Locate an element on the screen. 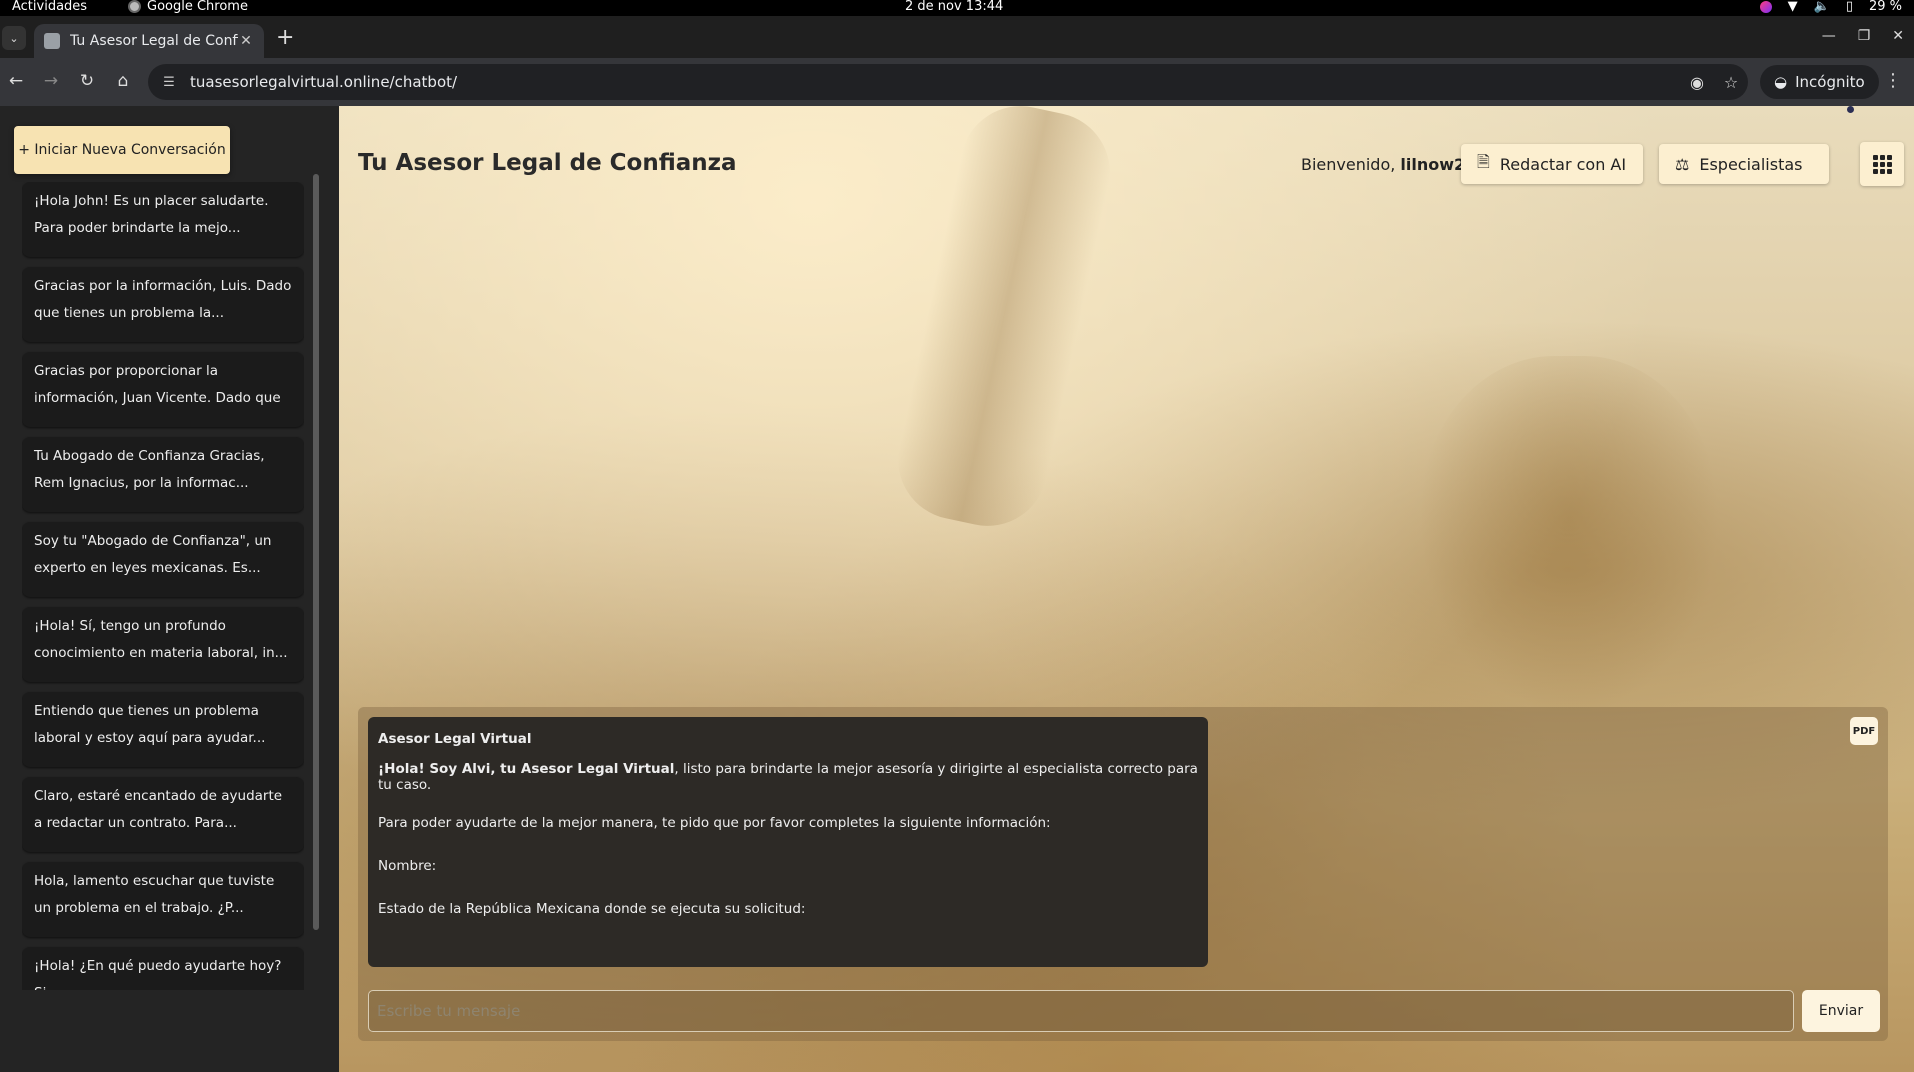 This screenshot has height=1072, width=1914. scales-icon: ⚖ is located at coordinates (1682, 164).